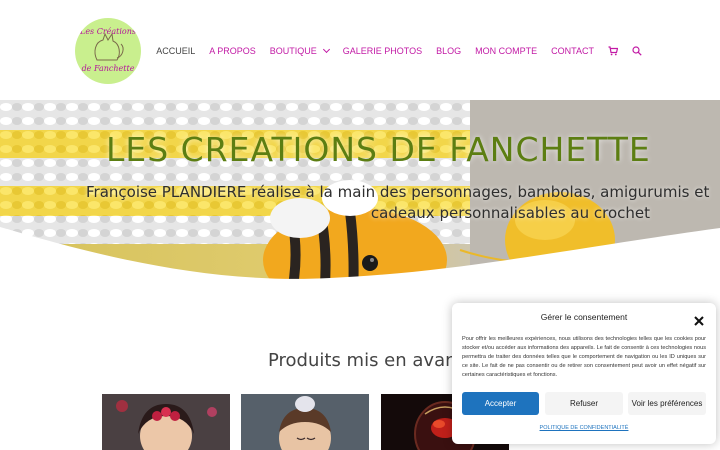  I want to click on hero-title: LES CREATIONS DE FANCHETTE, so click(378, 149).